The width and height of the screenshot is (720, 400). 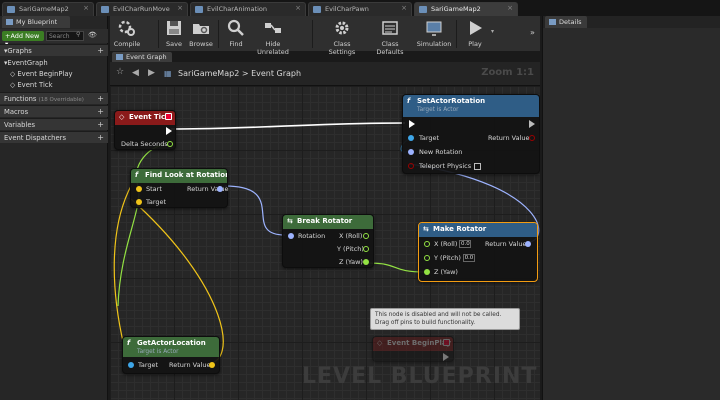 I want to click on pin-pitch: Y (Pitch), so click(x=350, y=249).